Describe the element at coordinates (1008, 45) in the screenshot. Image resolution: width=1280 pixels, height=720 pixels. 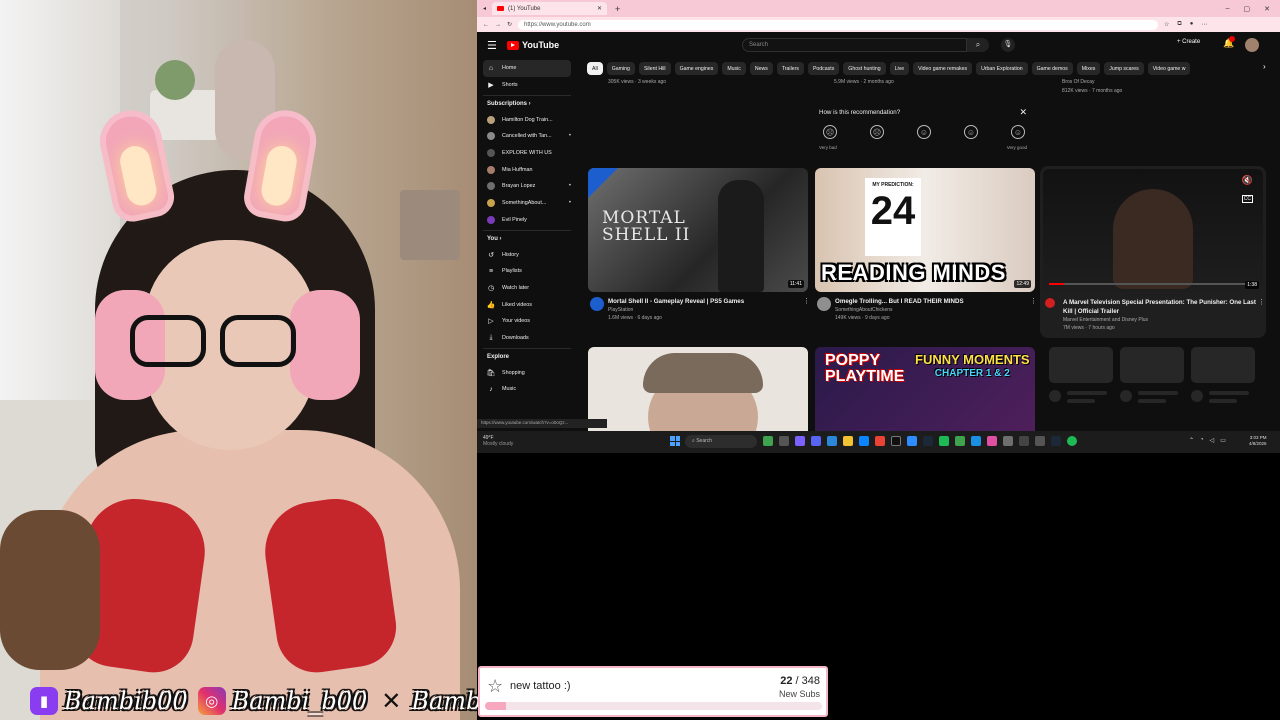
I see `voice-search-button: 🎙` at that location.